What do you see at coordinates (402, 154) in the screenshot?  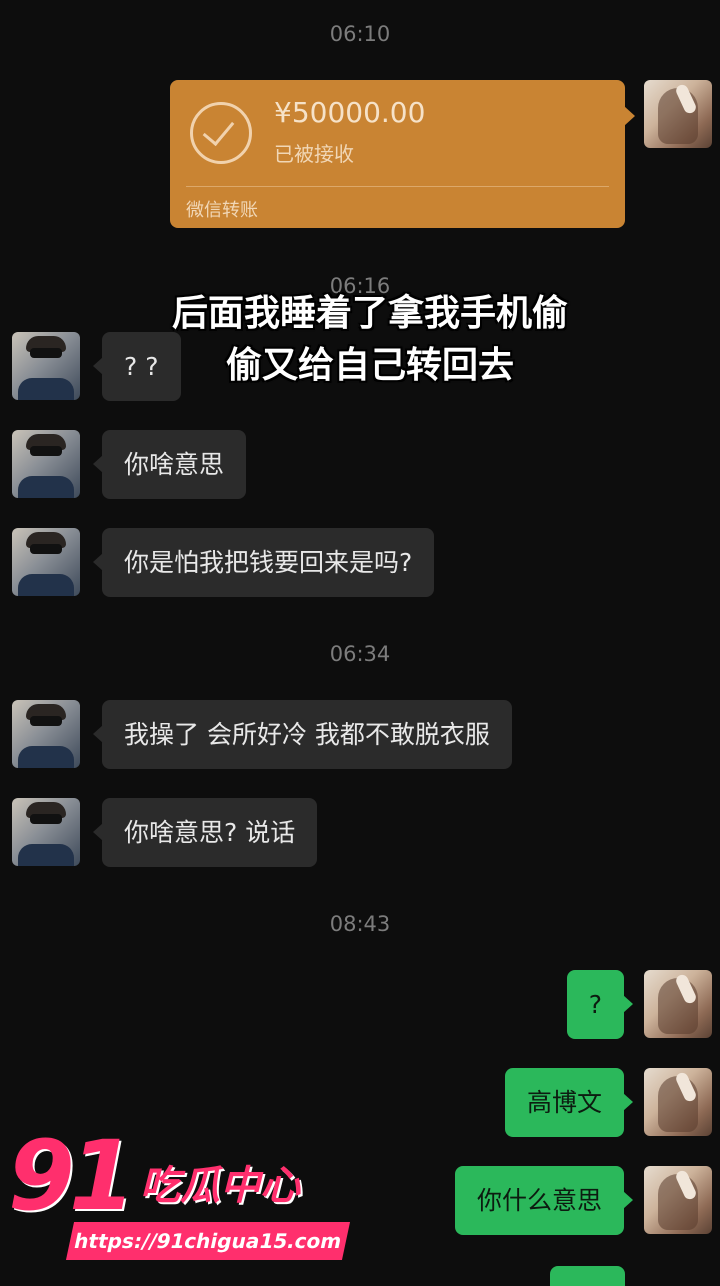 I see `wechat-transfer-card: ¥50000.00 已被接收 微信转账` at bounding box center [402, 154].